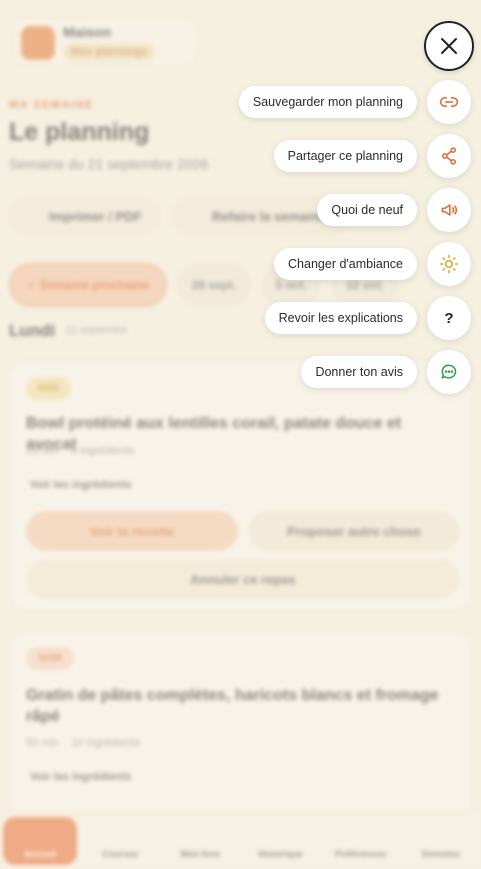 This screenshot has width=481, height=869. I want to click on menu-item-label: Changer d'ambiance, so click(345, 264).